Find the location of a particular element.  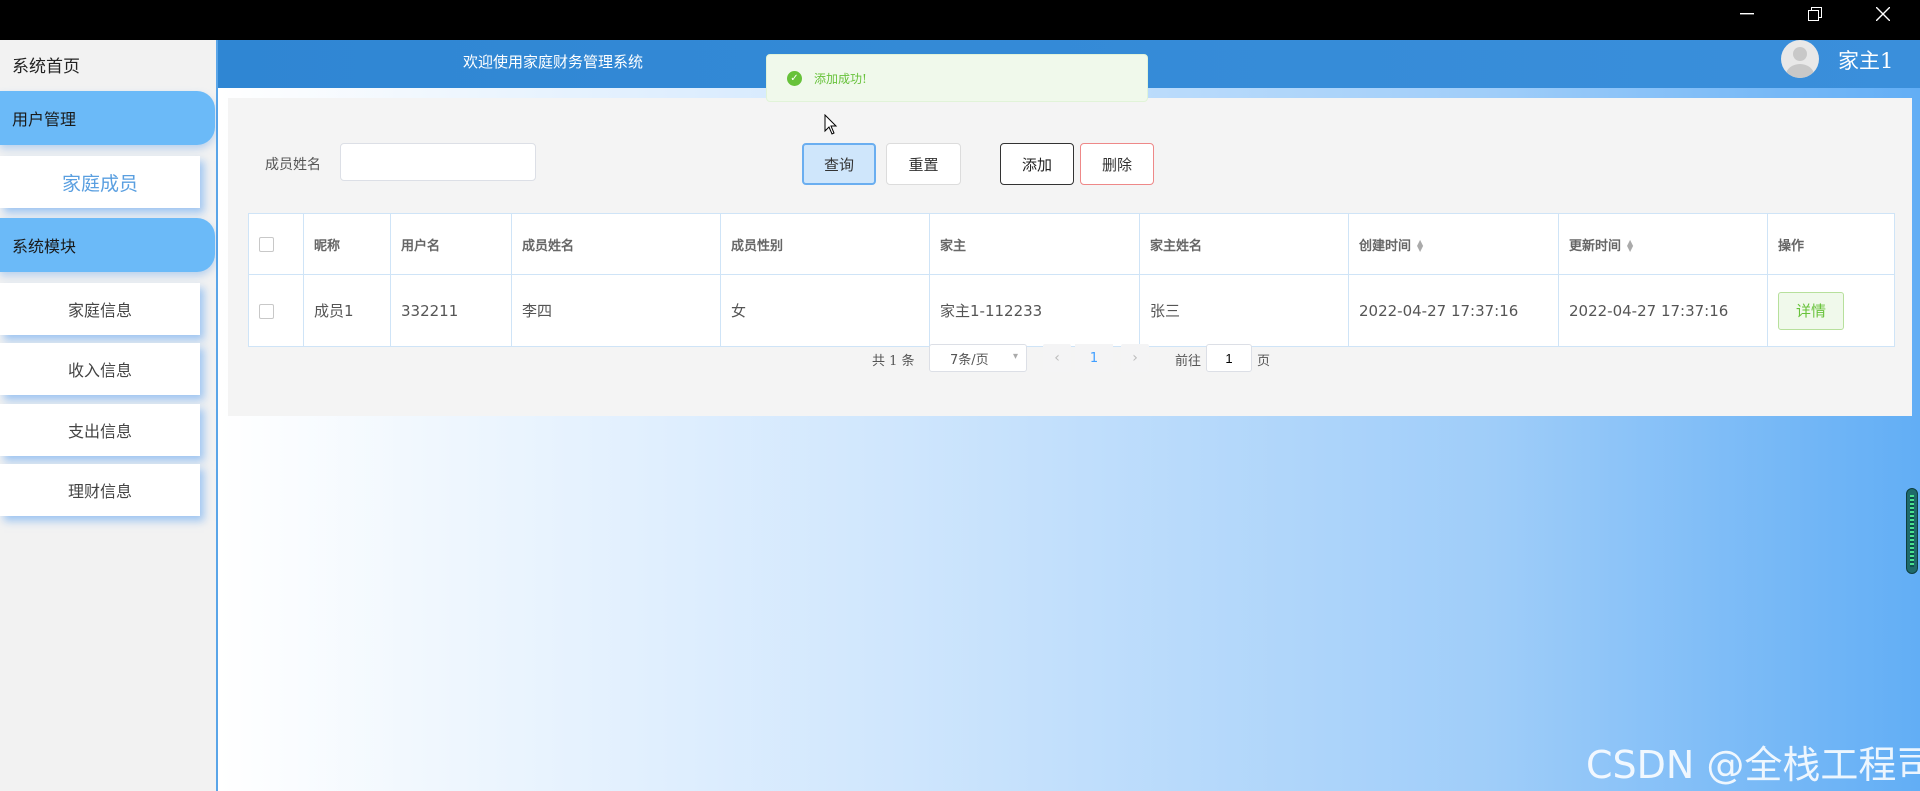

select-all-cell is located at coordinates (276, 244).